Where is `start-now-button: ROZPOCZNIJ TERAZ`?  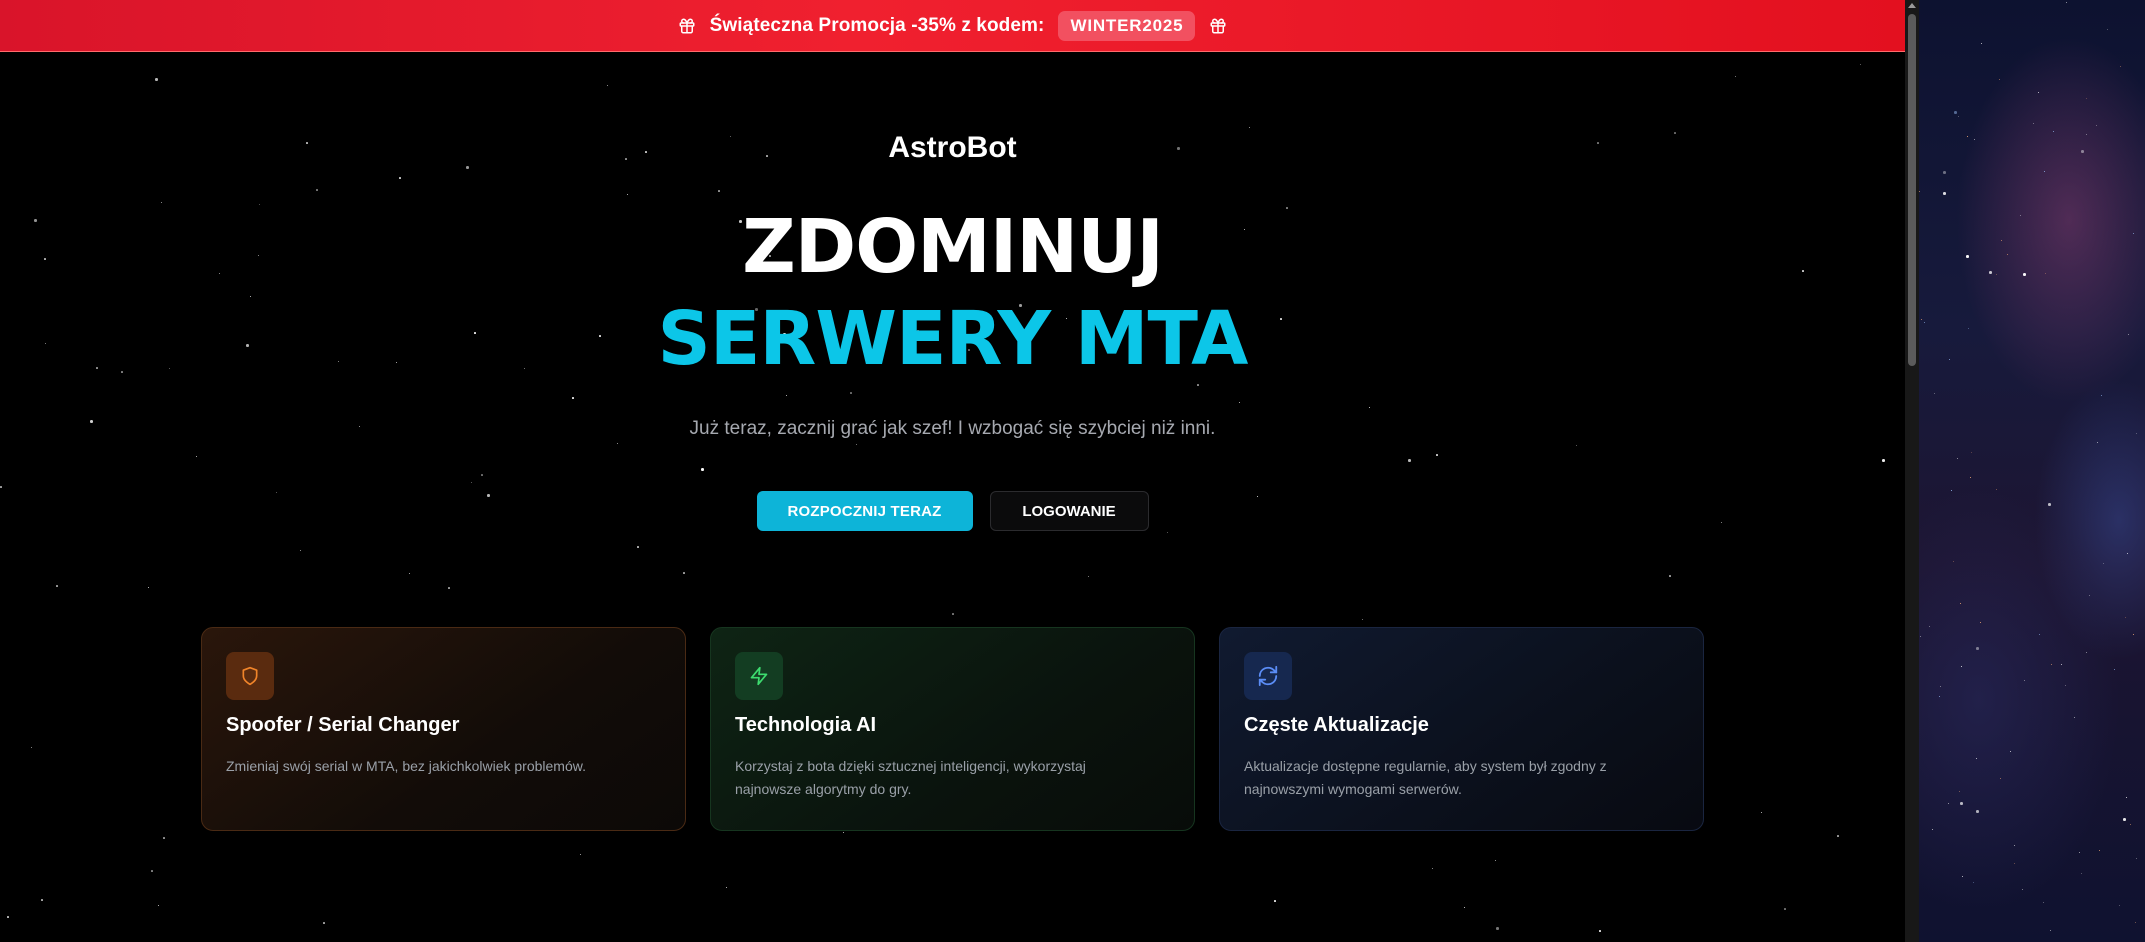
start-now-button: ROZPOCZNIJ TERAZ is located at coordinates (864, 511).